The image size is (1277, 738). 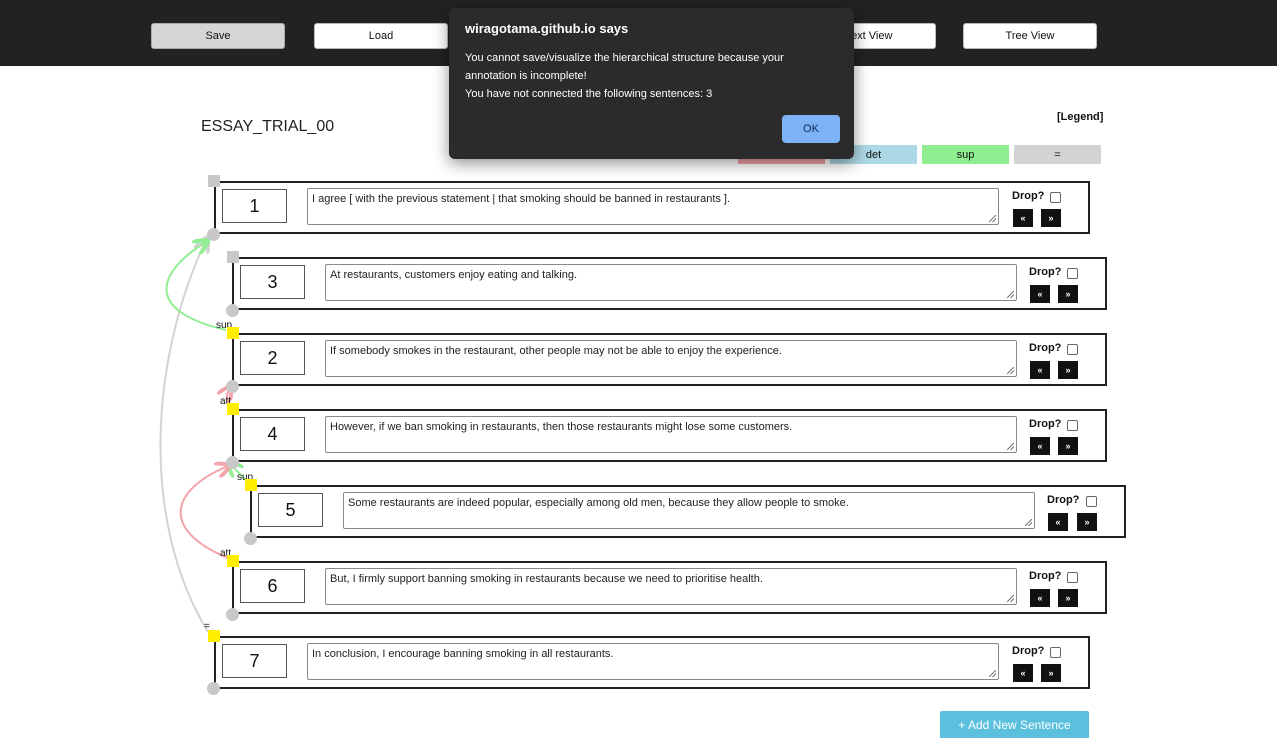 I want to click on dialog-ok-button: OK, so click(x=811, y=129).